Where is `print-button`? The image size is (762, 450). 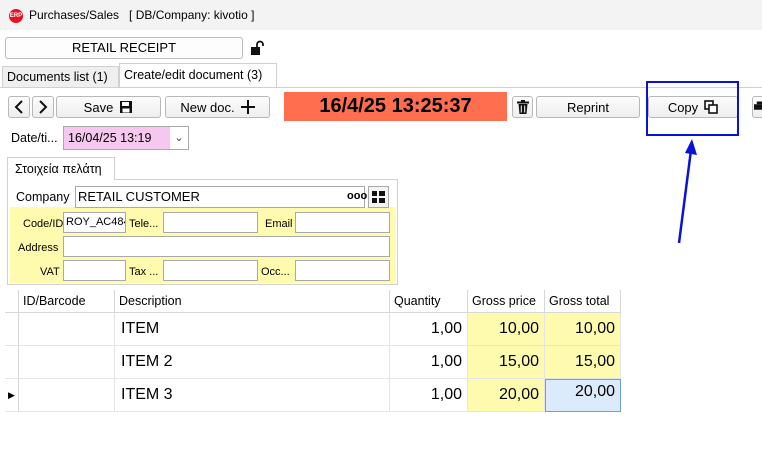
print-button is located at coordinates (757, 107).